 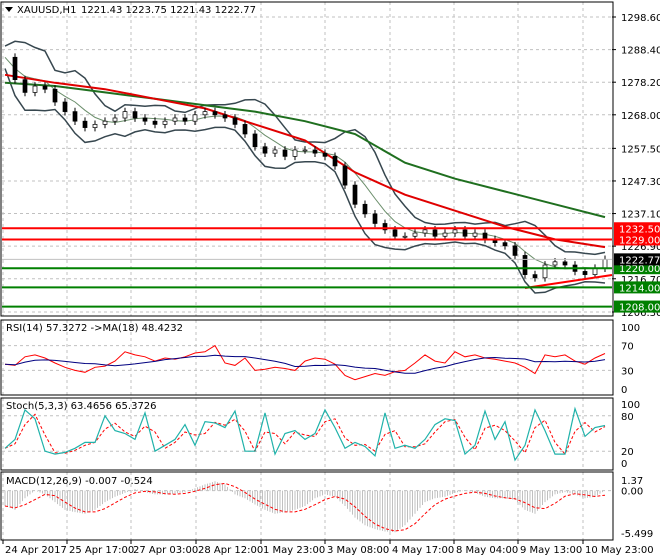 What do you see at coordinates (640, 18) in the screenshot?
I see `price-tick-label: 1298.60` at bounding box center [640, 18].